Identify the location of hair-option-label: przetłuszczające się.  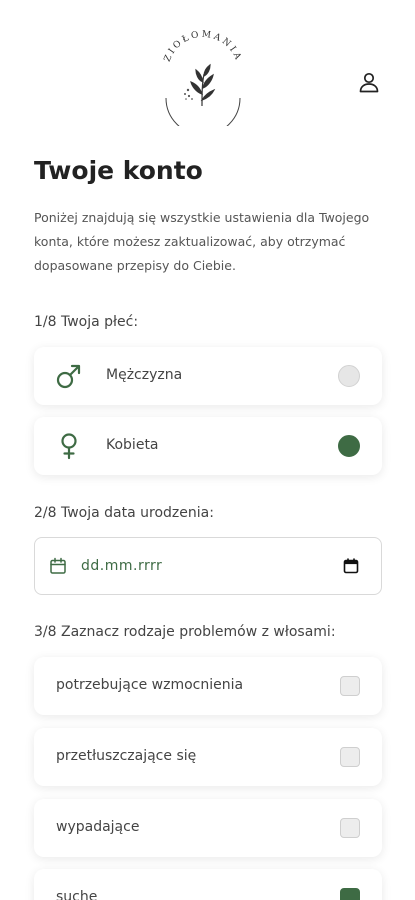
(126, 756).